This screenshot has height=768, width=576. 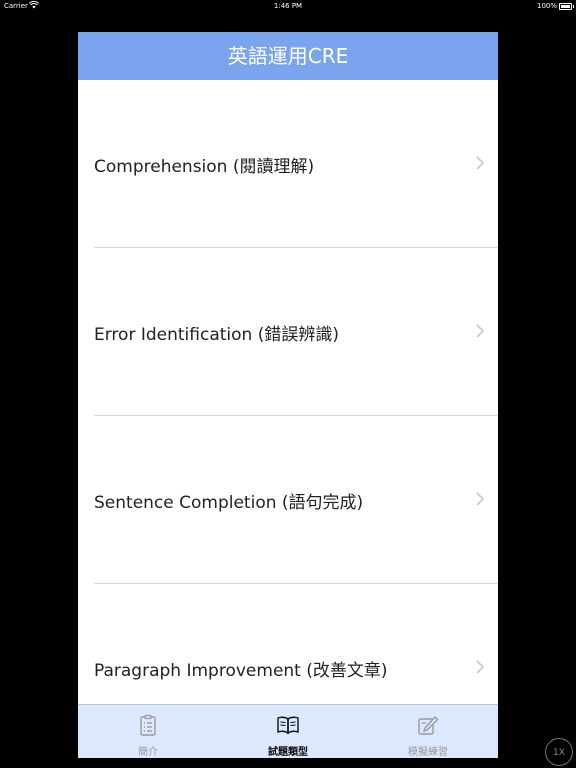 What do you see at coordinates (566, 6) in the screenshot?
I see `battery-icon` at bounding box center [566, 6].